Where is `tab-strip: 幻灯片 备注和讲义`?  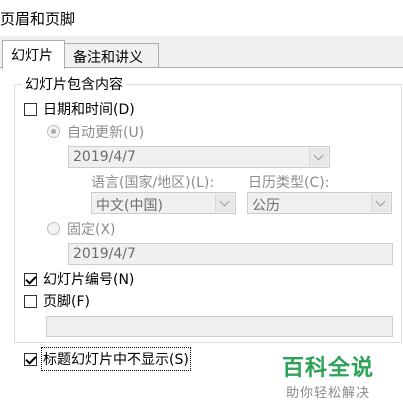 tab-strip: 幻灯片 备注和讲义 is located at coordinates (201, 52).